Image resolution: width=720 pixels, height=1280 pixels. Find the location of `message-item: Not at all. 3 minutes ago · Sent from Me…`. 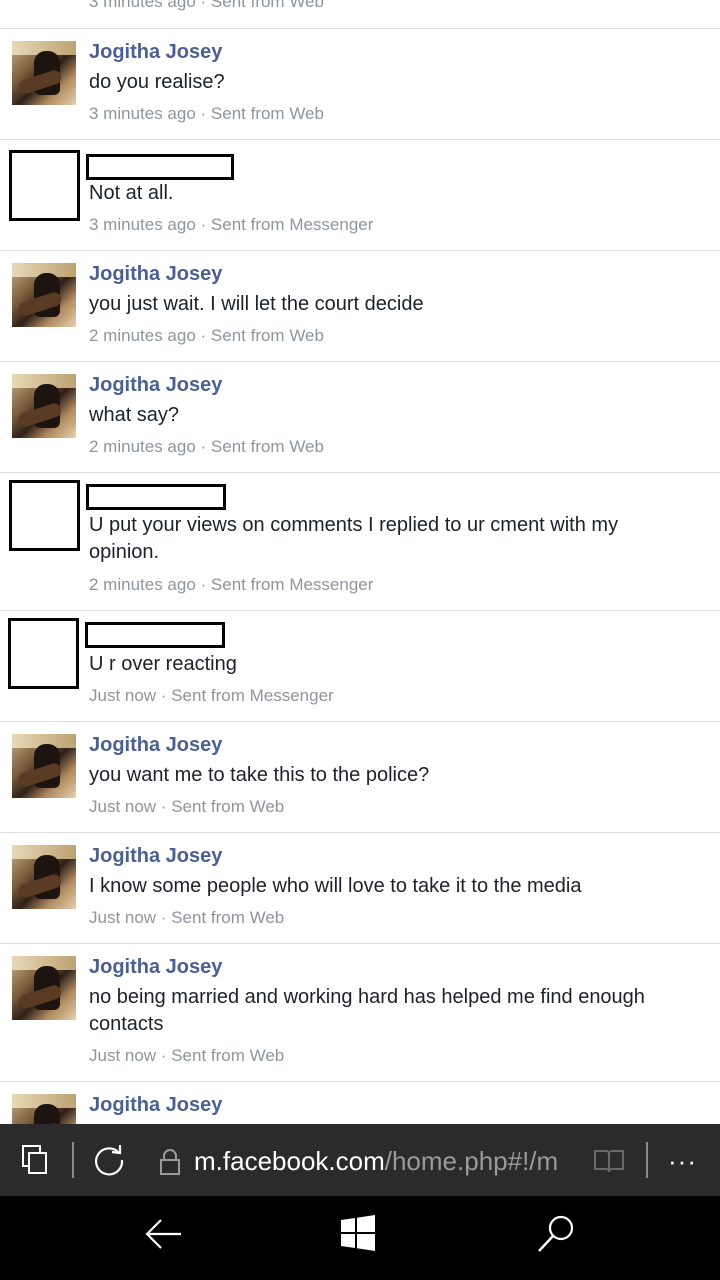

message-item: Not at all. 3 minutes ago · Sent from Me… is located at coordinates (360, 195).